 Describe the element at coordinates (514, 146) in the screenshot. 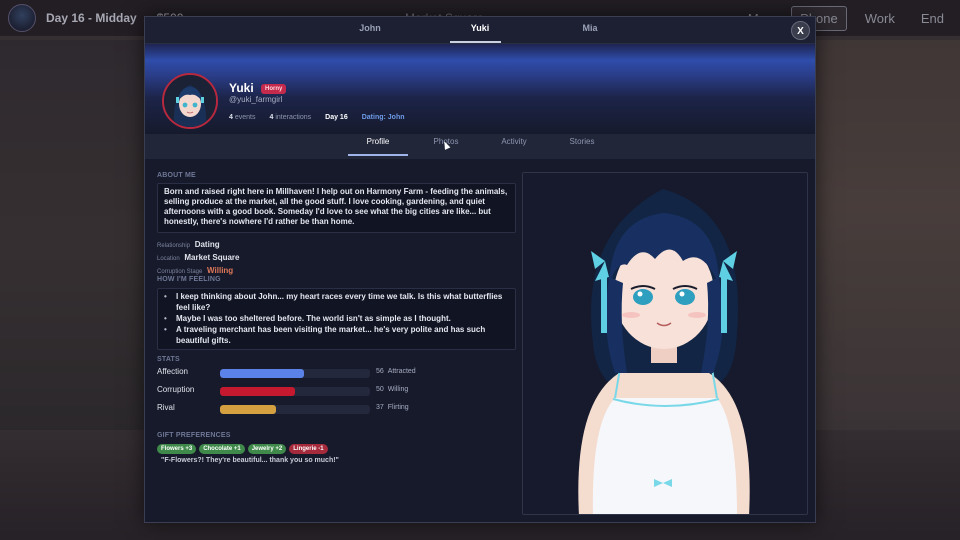

I see `tab-activity: Activity` at that location.